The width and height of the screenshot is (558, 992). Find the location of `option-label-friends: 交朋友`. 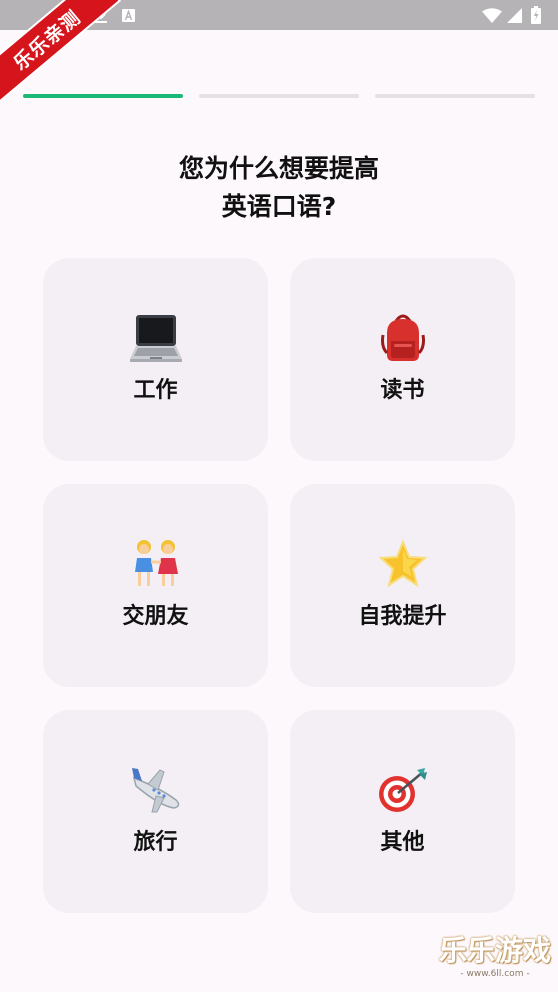

option-label-friends: 交朋友 is located at coordinates (155, 616).